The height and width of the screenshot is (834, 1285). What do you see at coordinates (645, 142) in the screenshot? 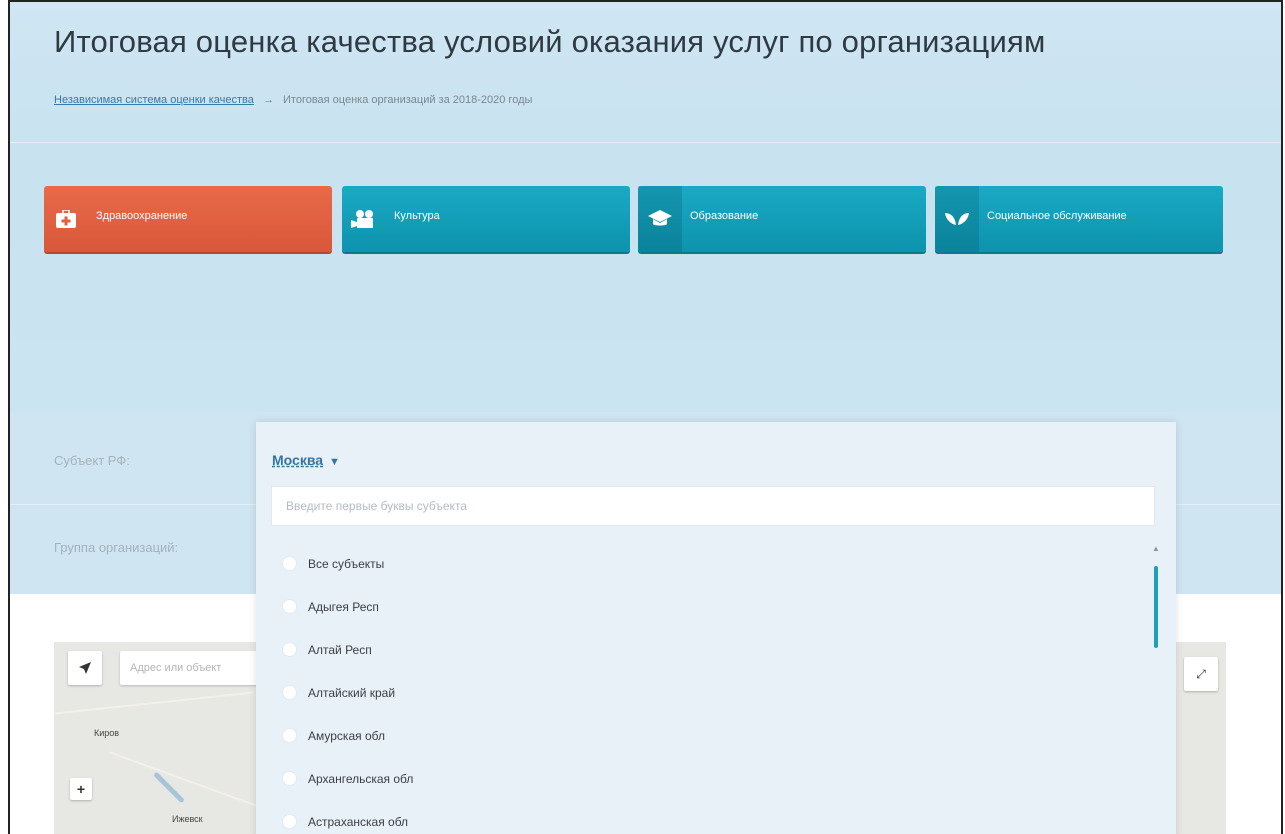
I see `header-divider` at bounding box center [645, 142].